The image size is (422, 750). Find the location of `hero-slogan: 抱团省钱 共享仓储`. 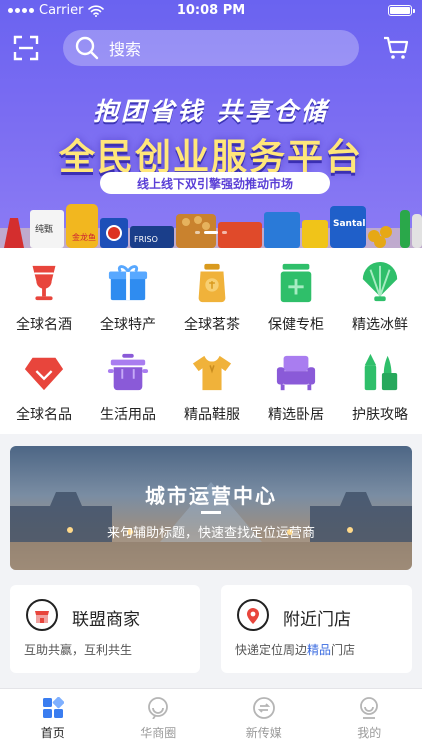

hero-slogan: 抱团省钱 共享仓储 is located at coordinates (211, 111).